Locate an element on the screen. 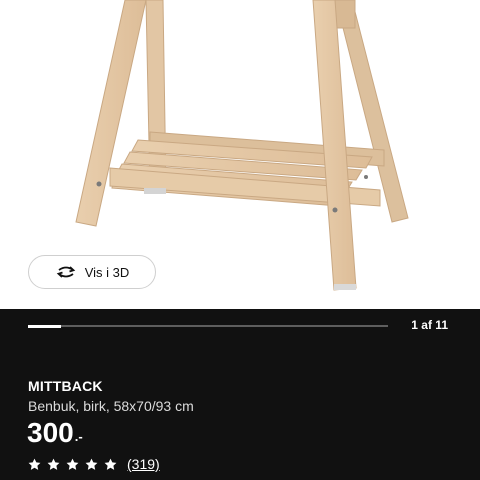  product-name: MITTBACK is located at coordinates (65, 386).